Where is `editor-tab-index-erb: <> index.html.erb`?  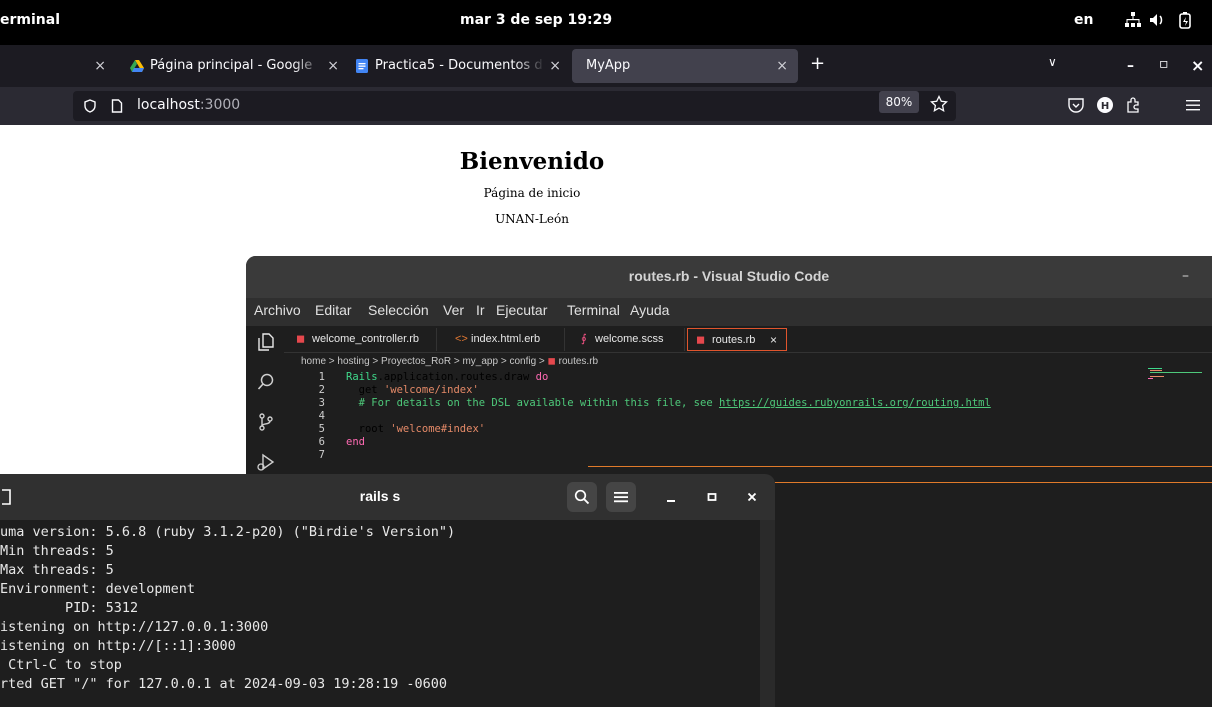 editor-tab-index-erb: <> index.html.erb is located at coordinates (501, 339).